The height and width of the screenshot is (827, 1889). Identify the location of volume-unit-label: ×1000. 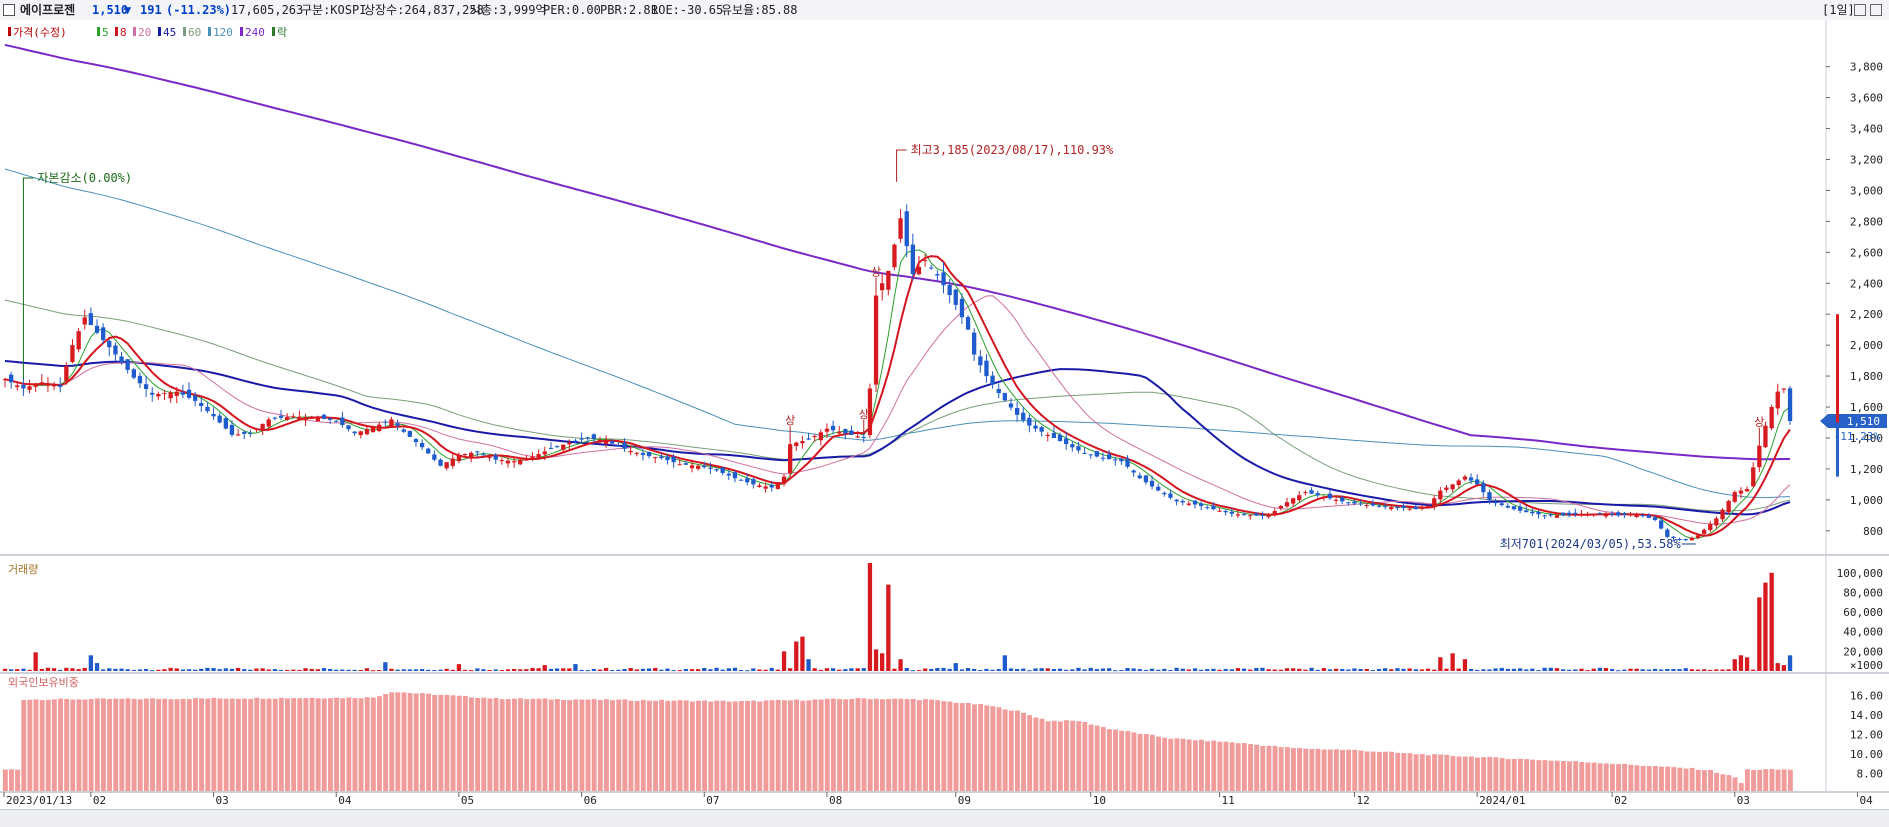
(1866, 665).